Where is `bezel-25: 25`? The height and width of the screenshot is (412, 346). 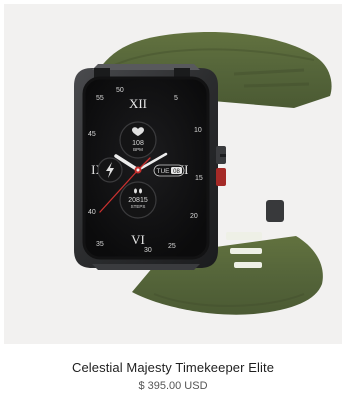 bezel-25: 25 is located at coordinates (172, 246).